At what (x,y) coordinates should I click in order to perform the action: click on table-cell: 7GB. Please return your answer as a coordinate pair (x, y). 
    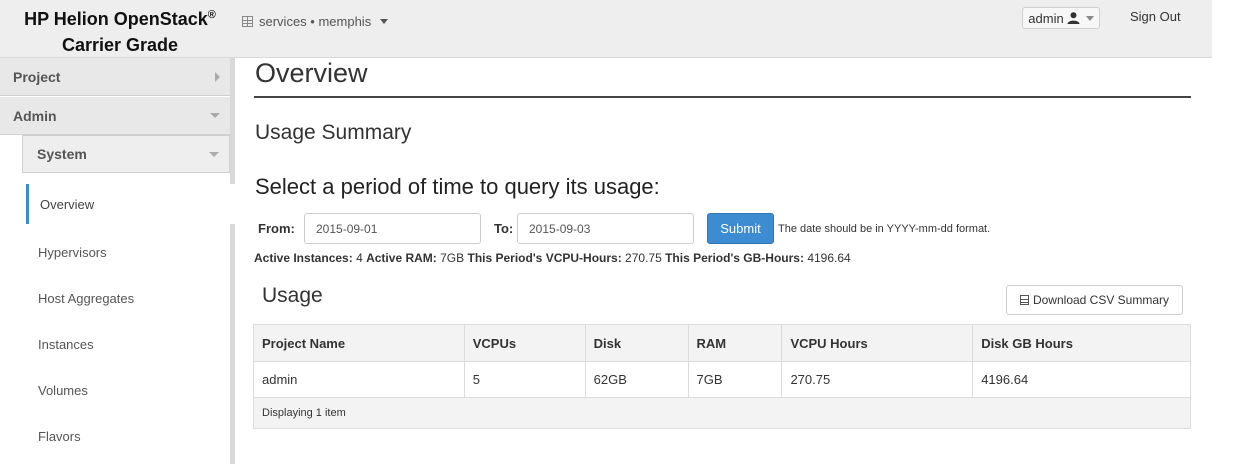
    Looking at the image, I should click on (735, 379).